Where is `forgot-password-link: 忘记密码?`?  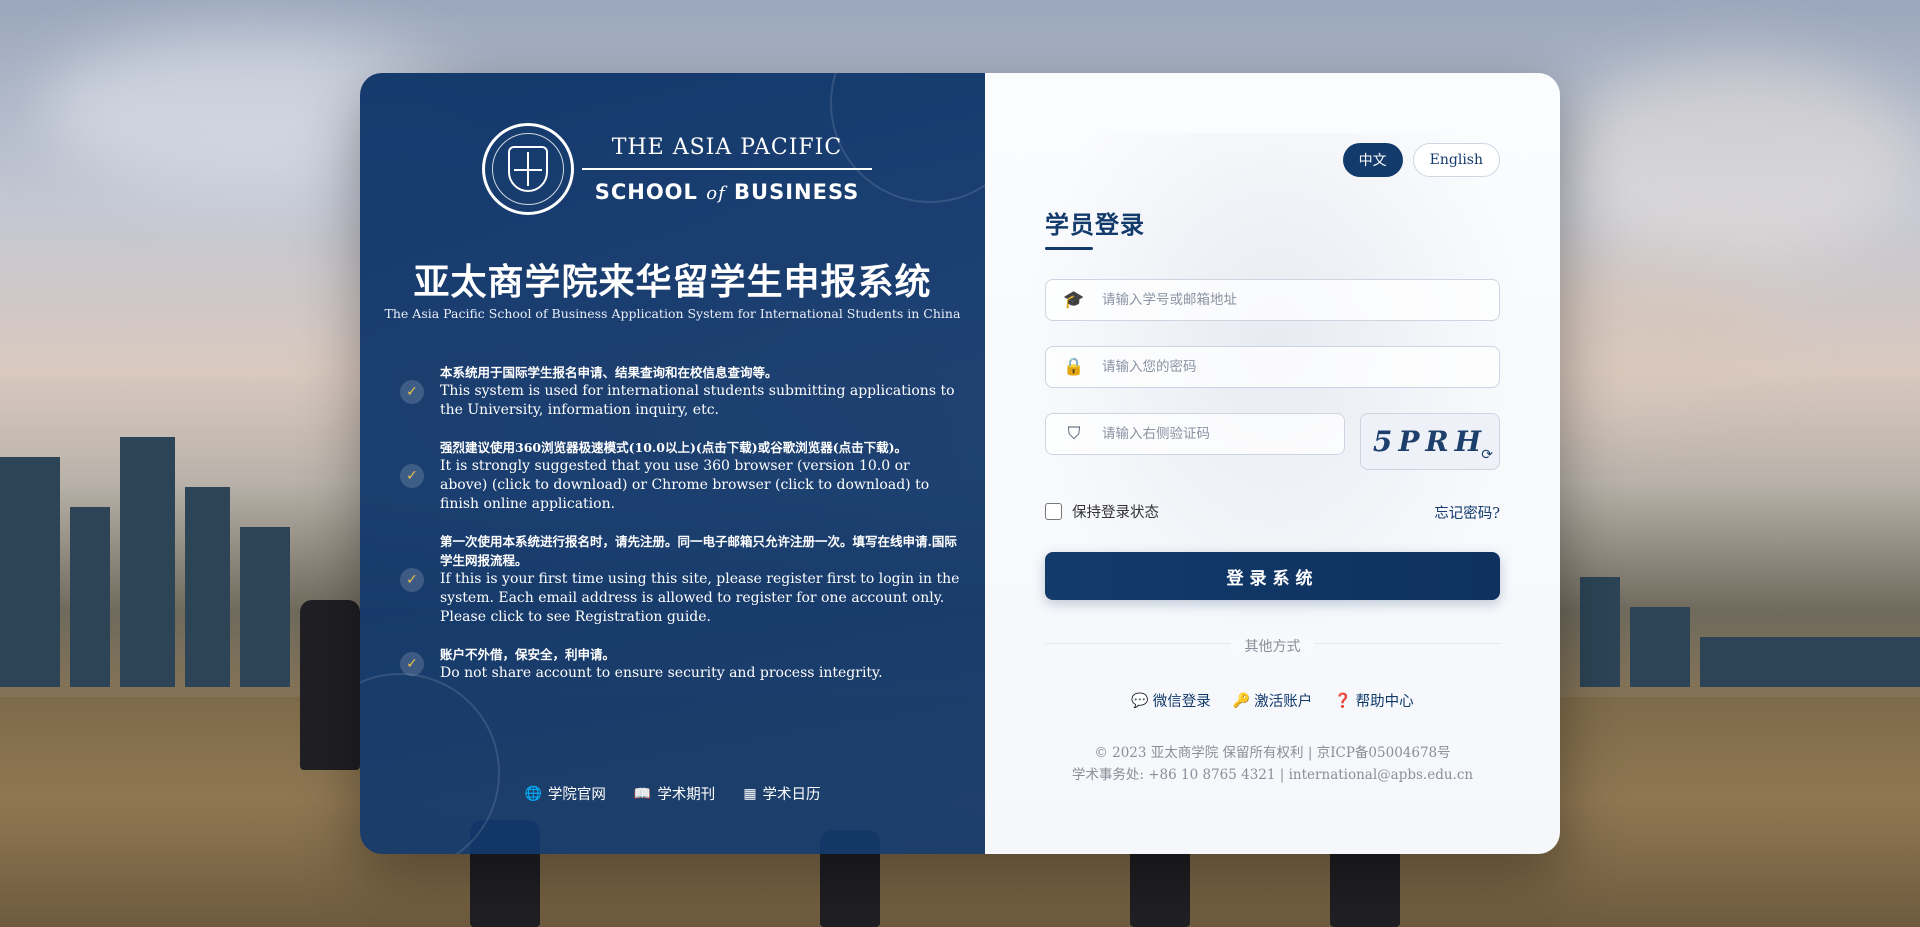 forgot-password-link: 忘记密码? is located at coordinates (1467, 512).